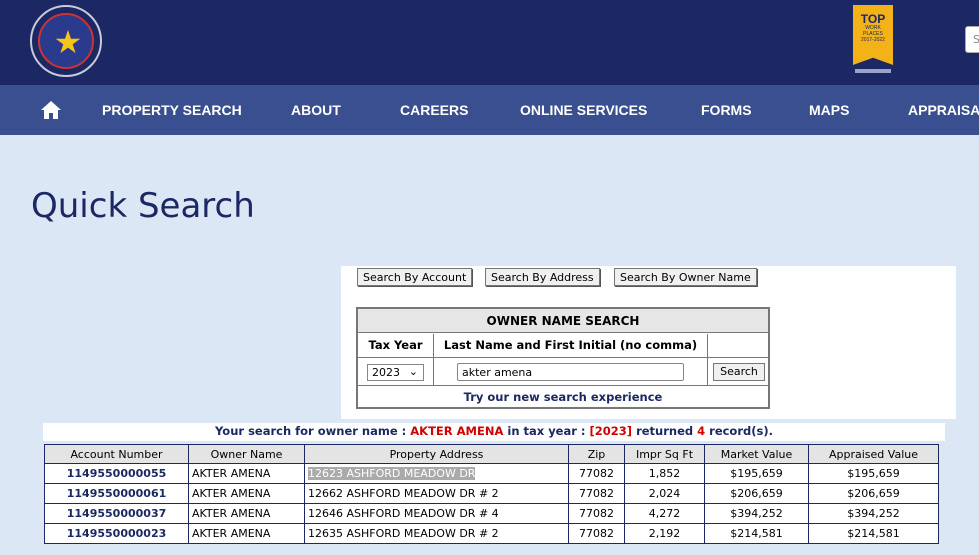 This screenshot has height=555, width=979. I want to click on tax-year-value: 2023, so click(386, 372).